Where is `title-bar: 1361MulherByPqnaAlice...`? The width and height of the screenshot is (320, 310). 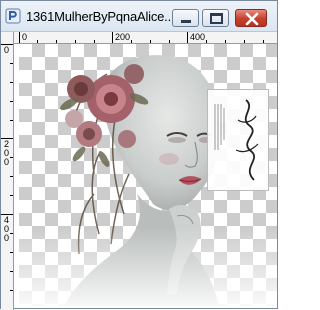 title-bar: 1361MulherByPqnaAlice... is located at coordinates (139, 16).